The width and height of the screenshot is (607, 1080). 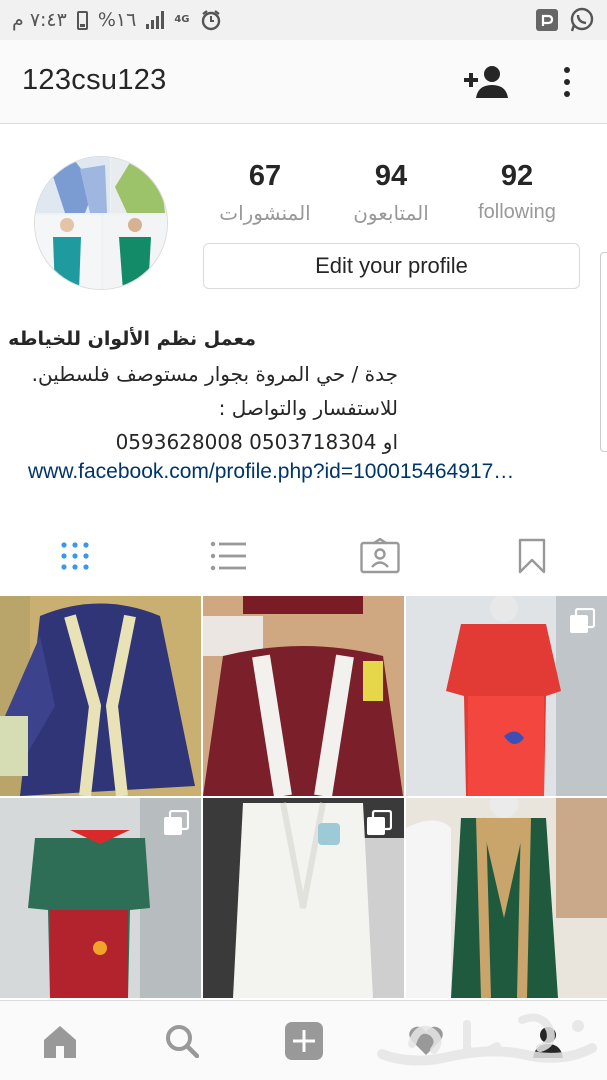 What do you see at coordinates (391, 193) in the screenshot?
I see `followers-stat: 94 المتابعون` at bounding box center [391, 193].